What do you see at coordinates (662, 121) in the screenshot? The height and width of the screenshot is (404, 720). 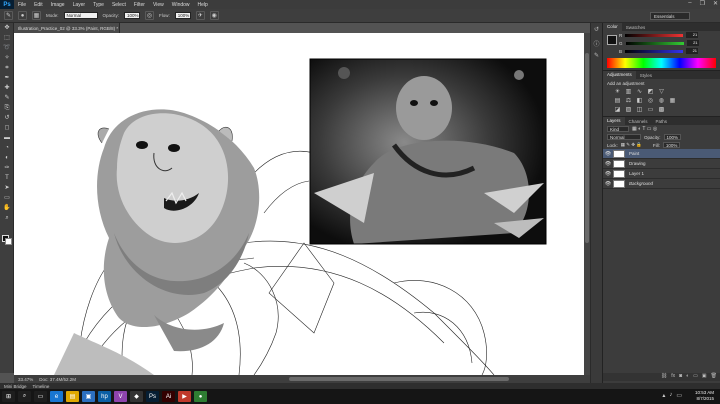 I see `tab-paths: Paths` at bounding box center [662, 121].